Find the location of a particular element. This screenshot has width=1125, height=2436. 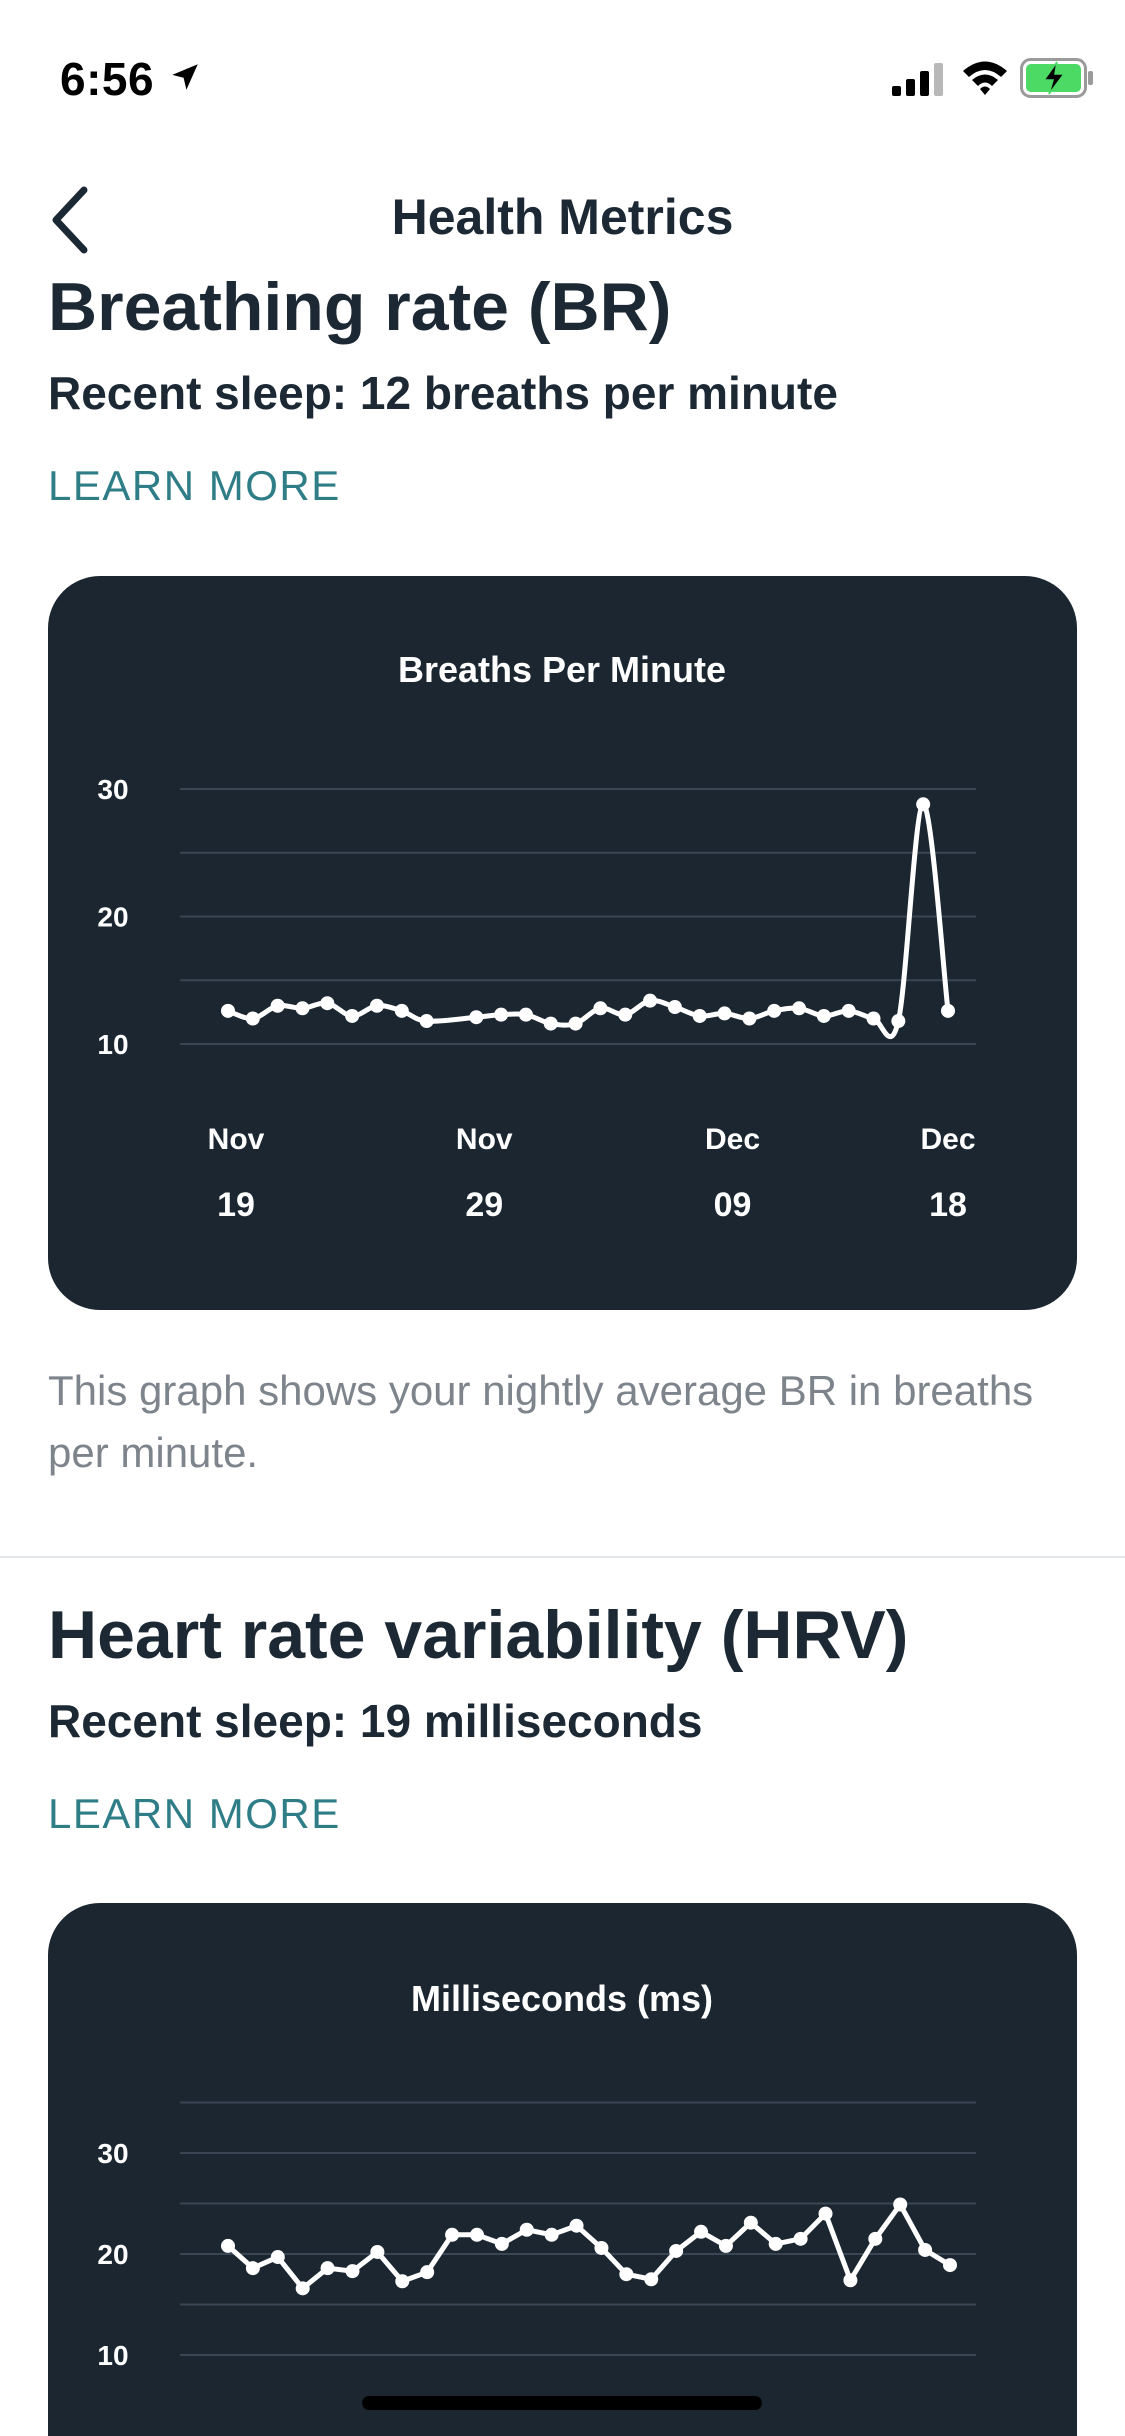

status-time: 6:56 is located at coordinates (107, 79).